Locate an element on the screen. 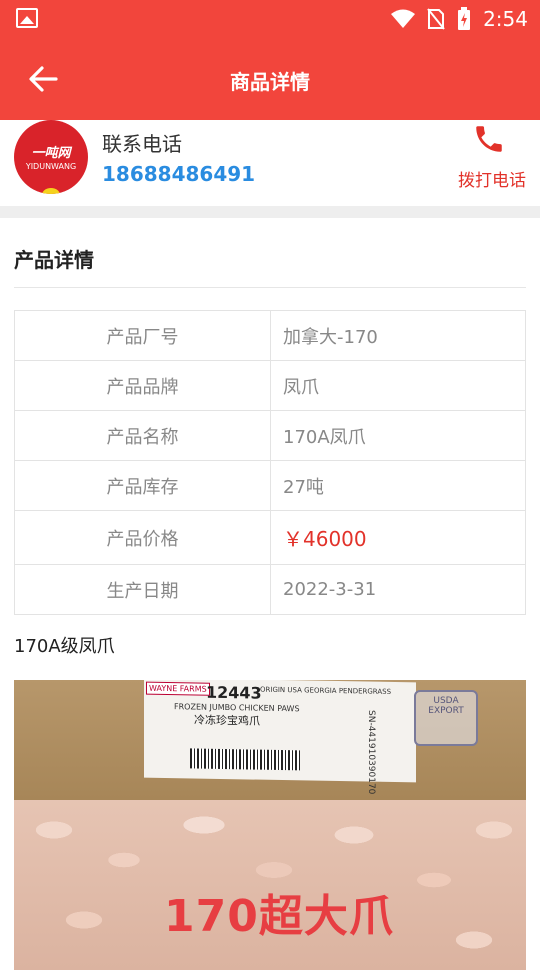 The width and height of the screenshot is (540, 970). table-row: 产品库存 27吨 is located at coordinates (270, 485).